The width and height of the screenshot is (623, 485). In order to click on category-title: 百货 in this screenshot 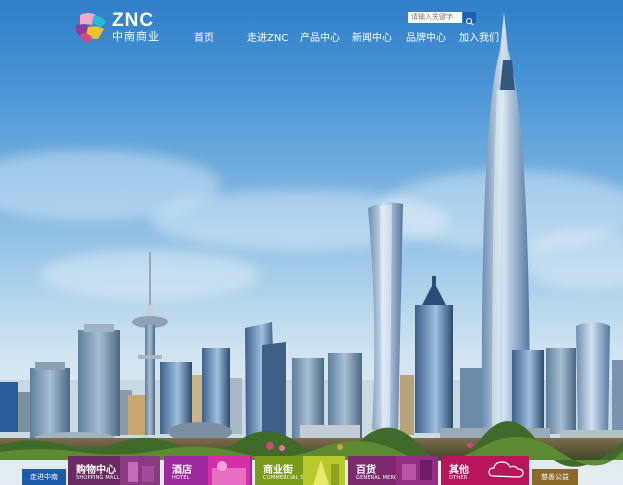, I will do `click(366, 470)`.